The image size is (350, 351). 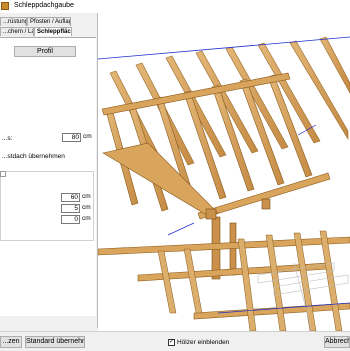 What do you see at coordinates (86, 218) in the screenshot?
I see `offset-unit-3: cm` at bounding box center [86, 218].